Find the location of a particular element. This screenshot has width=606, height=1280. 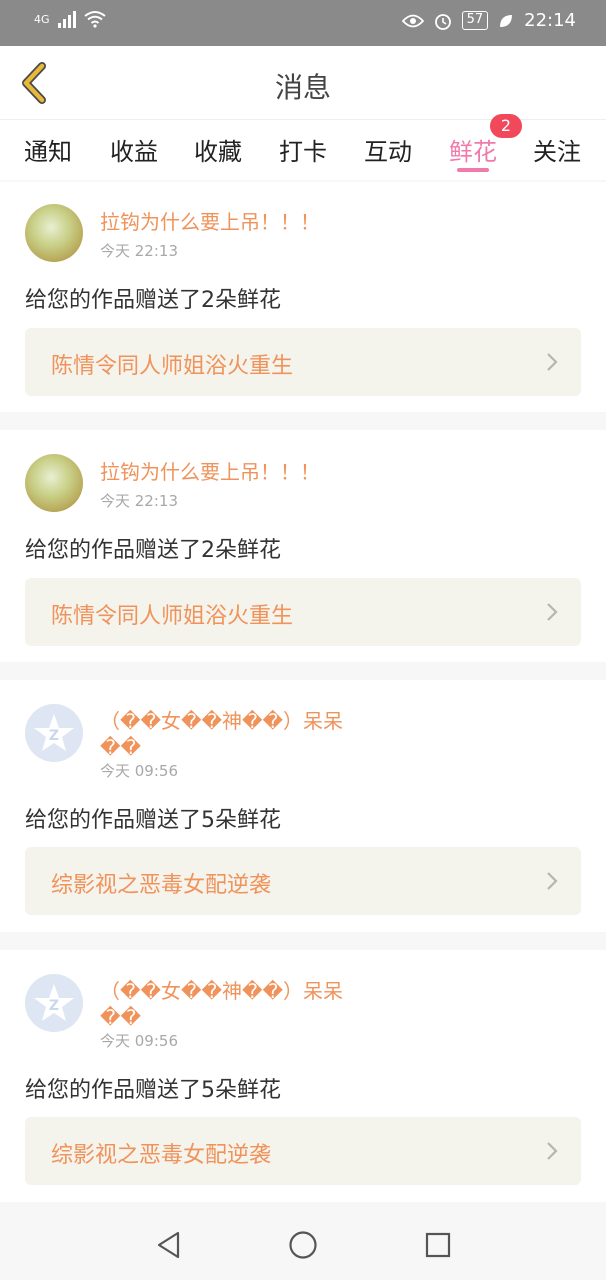

status-bar: 4G 57 22:14 is located at coordinates (303, 23).